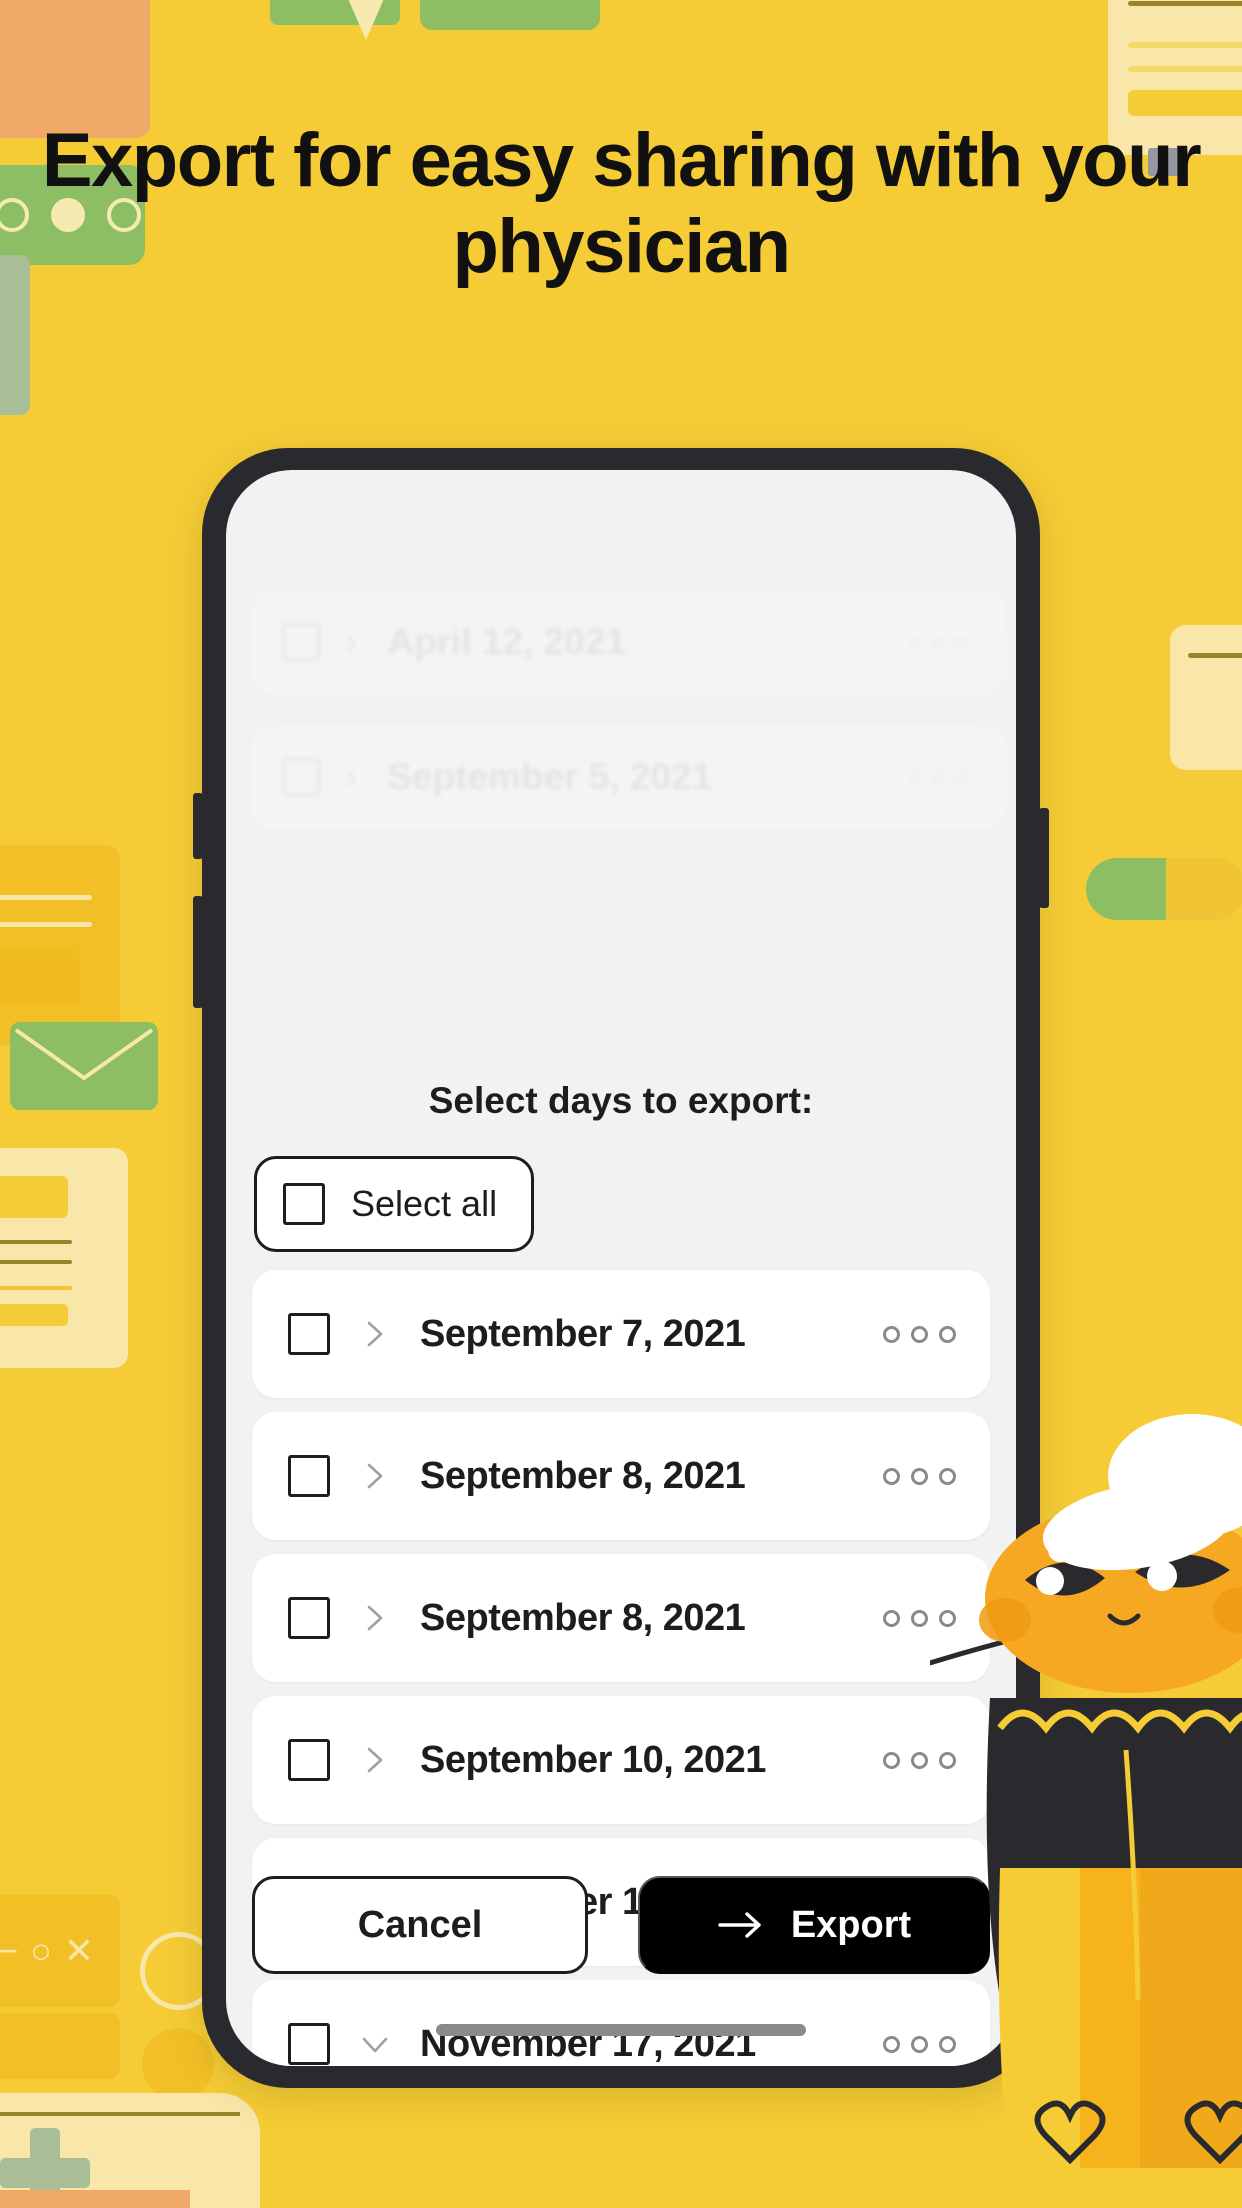  I want to click on sheet-actions: Cancel Export, so click(621, 1925).